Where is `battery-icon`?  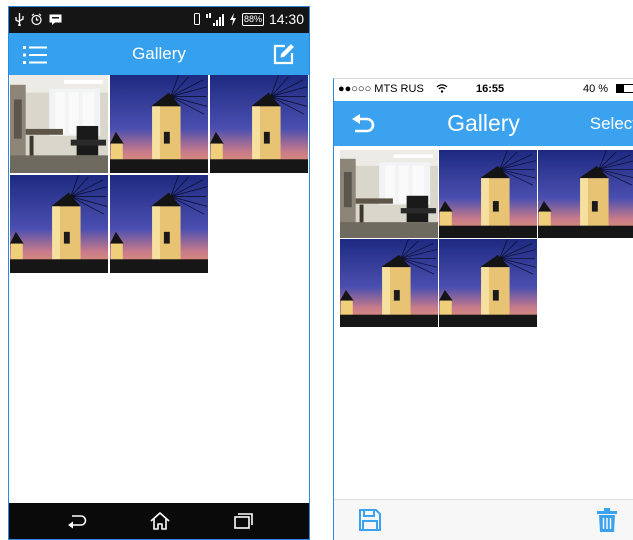
battery-icon is located at coordinates (624, 88).